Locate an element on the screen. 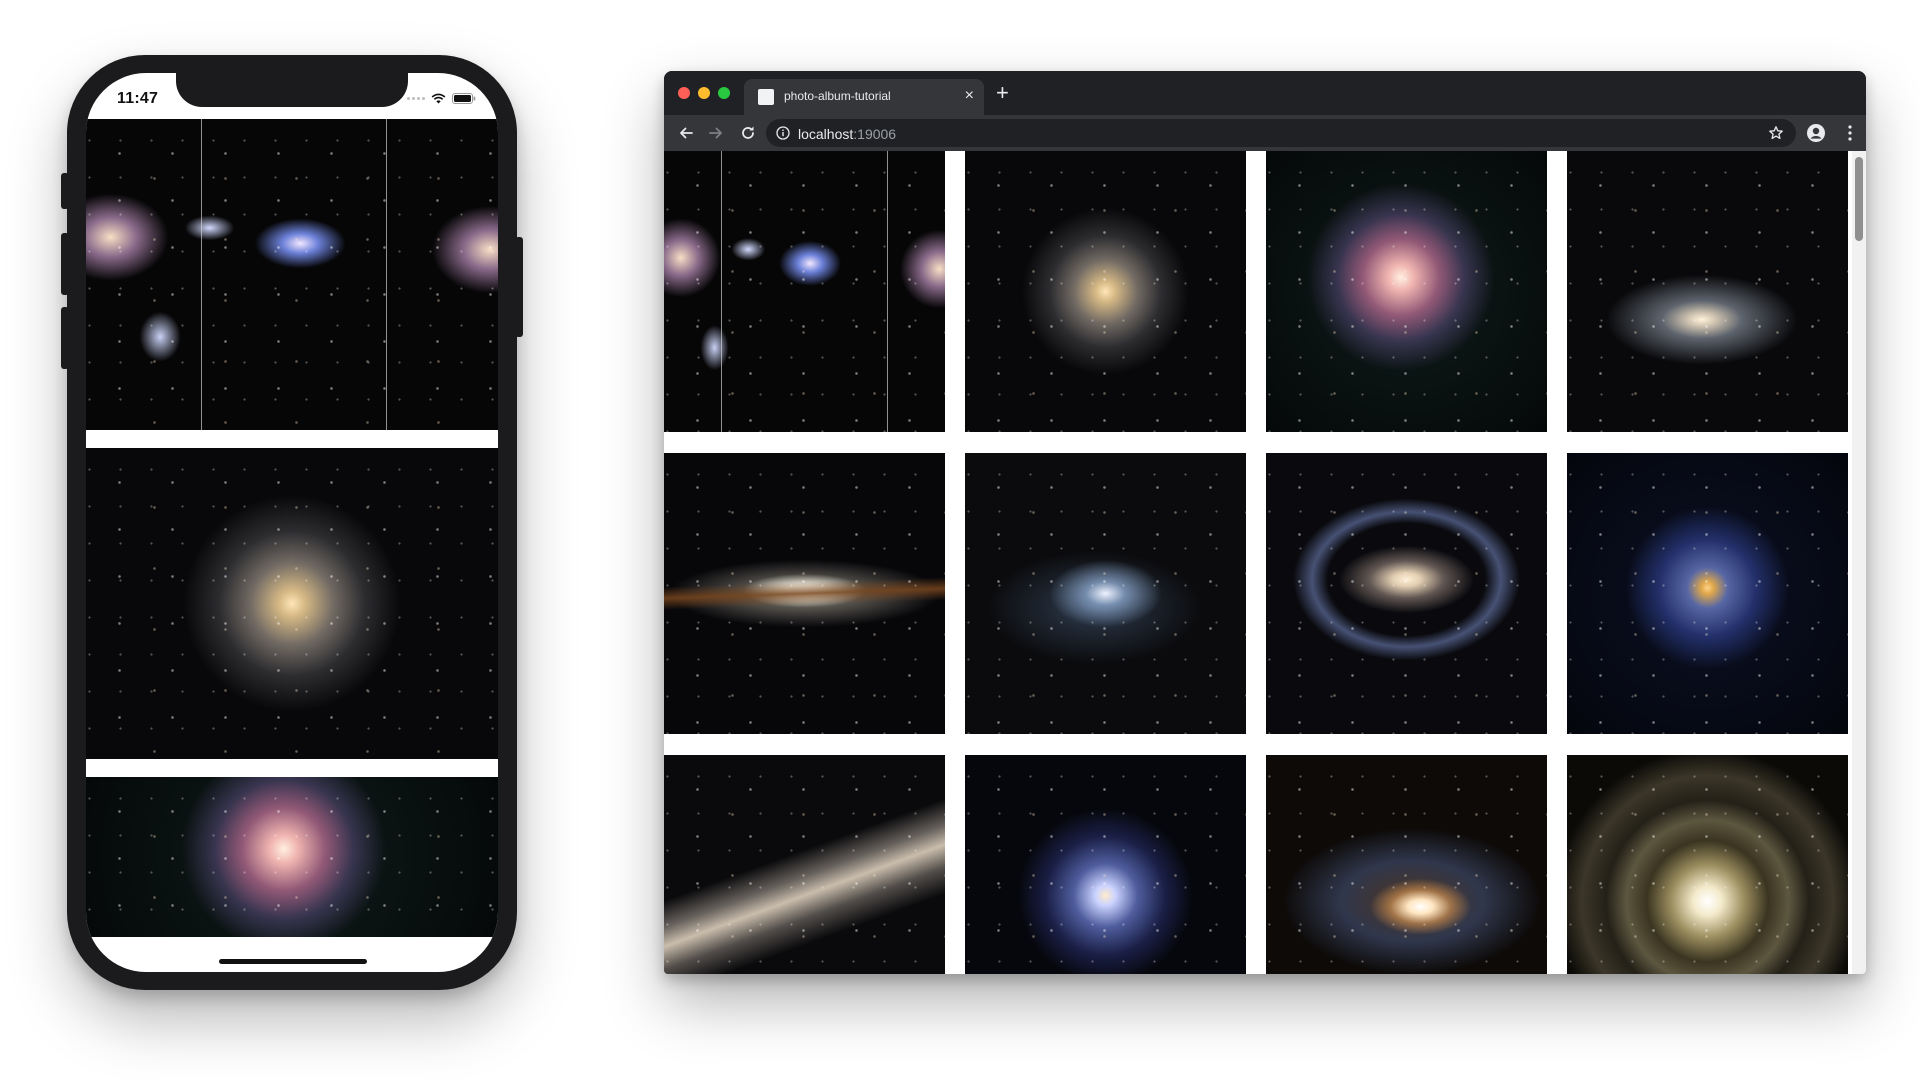 The image size is (1920, 1080). status-icons is located at coordinates (441, 98).